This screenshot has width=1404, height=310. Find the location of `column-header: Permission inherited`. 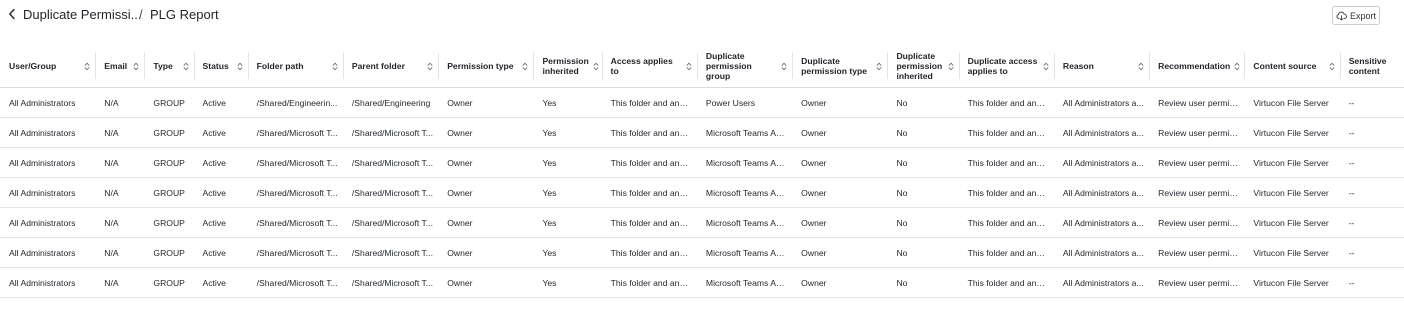

column-header: Permission inherited is located at coordinates (567, 66).